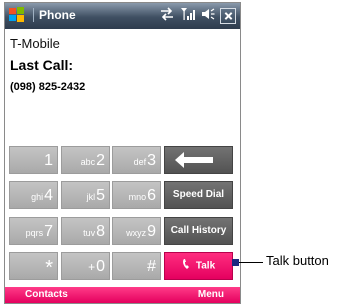  Describe the element at coordinates (33, 266) in the screenshot. I see `key-star: *` at that location.